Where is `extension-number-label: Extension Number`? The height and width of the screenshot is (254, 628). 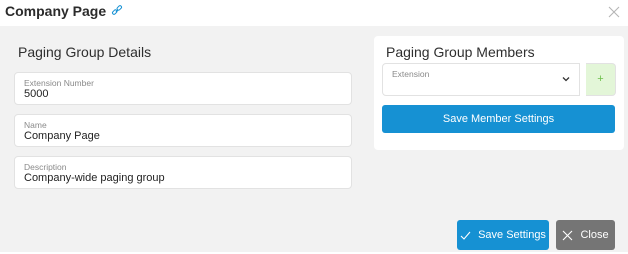
extension-number-label: Extension Number is located at coordinates (59, 83).